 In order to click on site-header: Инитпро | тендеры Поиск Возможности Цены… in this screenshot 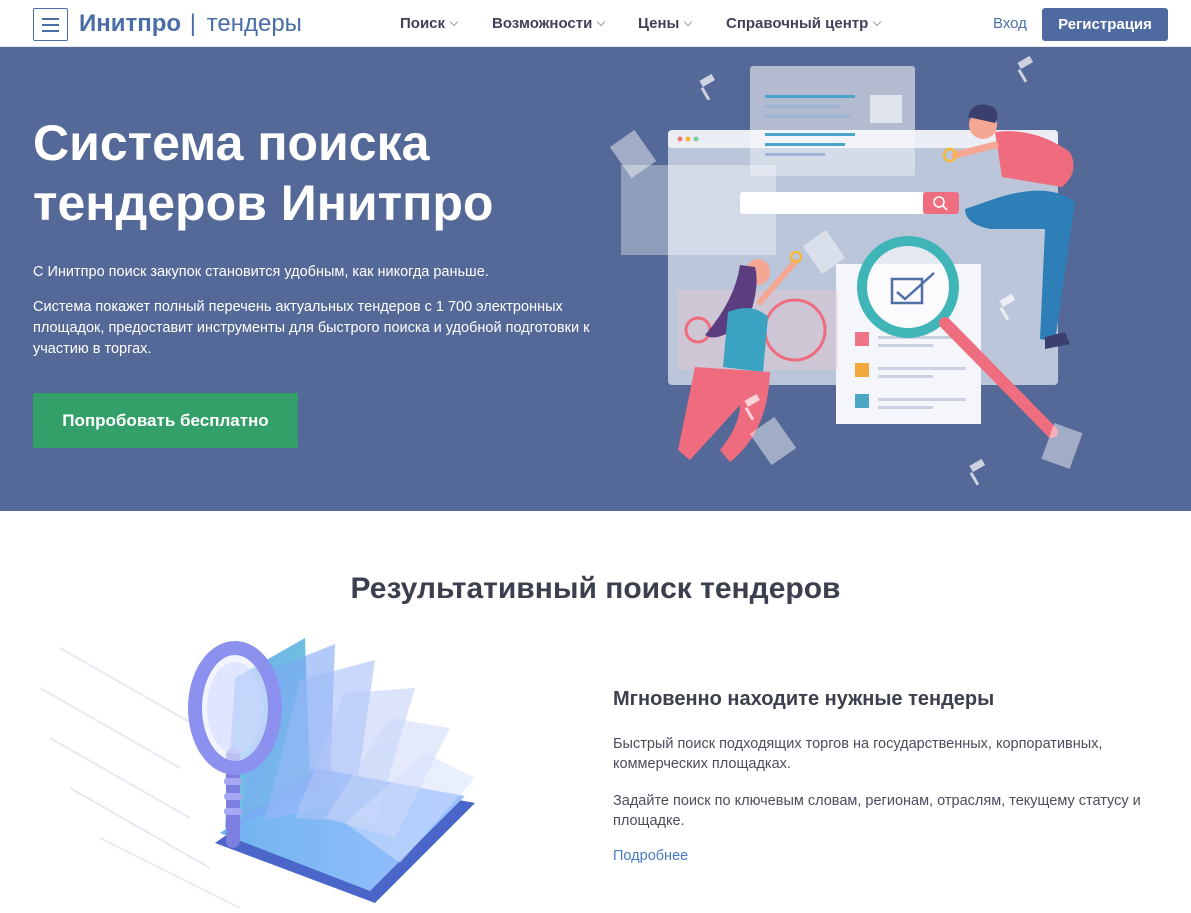, I will do `click(595, 23)`.